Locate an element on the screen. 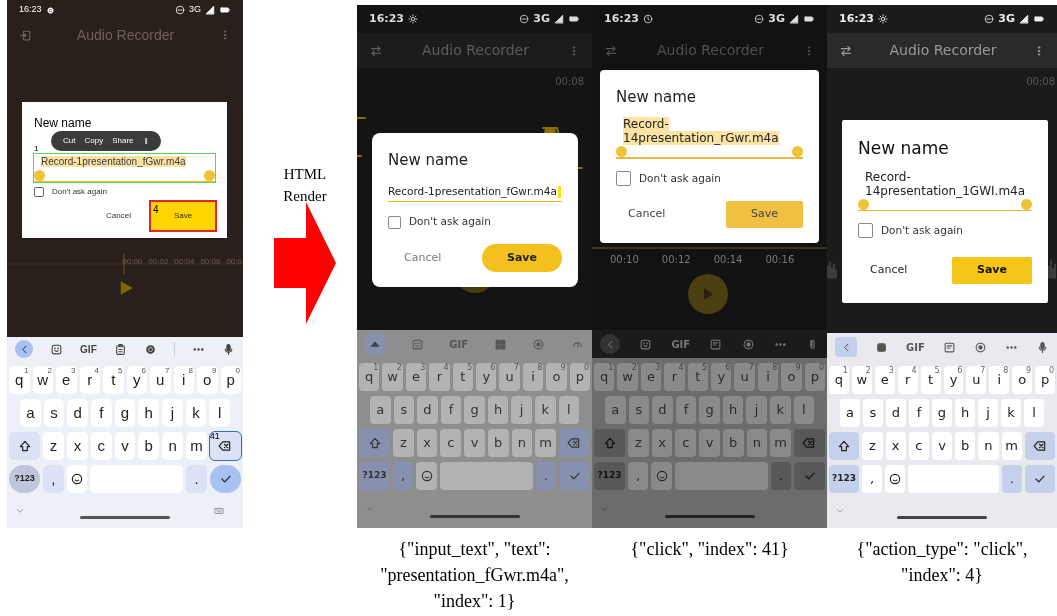 The image size is (1057, 616). keyboard-key: i 8 is located at coordinates (183, 380).